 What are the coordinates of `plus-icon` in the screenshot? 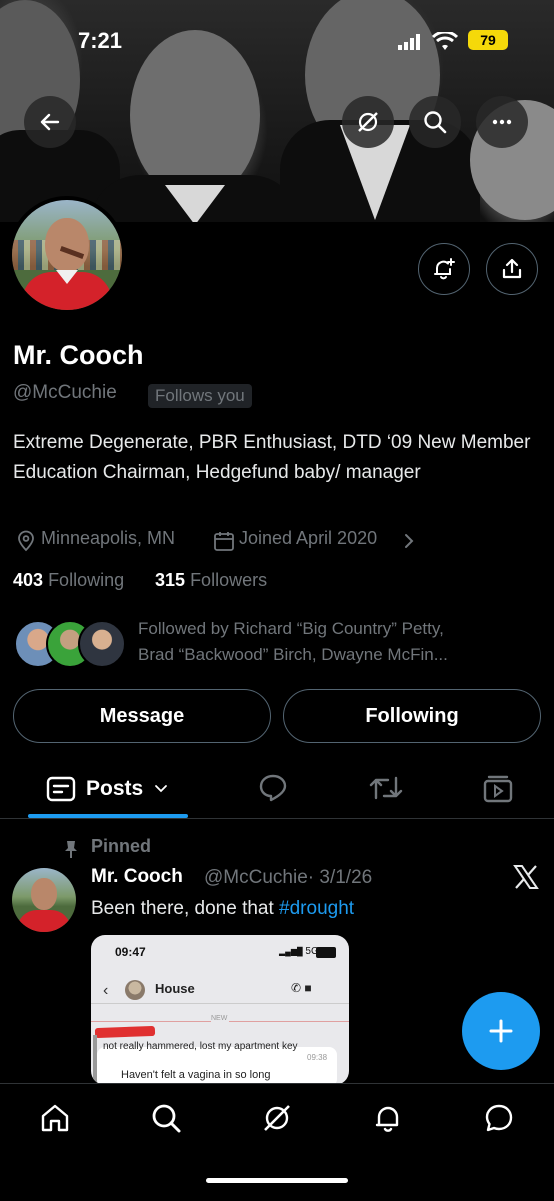 It's located at (501, 1031).